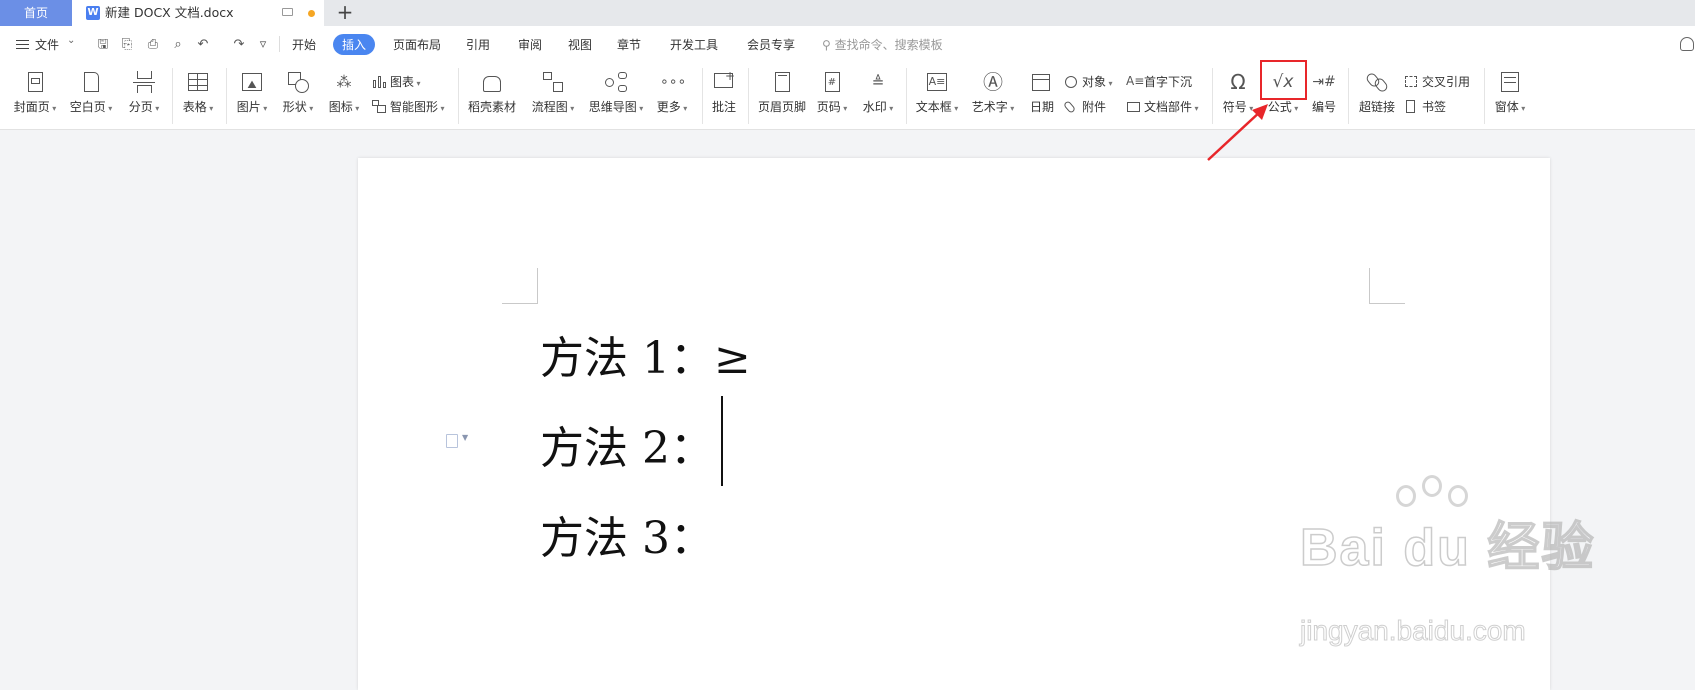 The height and width of the screenshot is (690, 1695). I want to click on blank-page-button: 空白页, so click(91, 92).